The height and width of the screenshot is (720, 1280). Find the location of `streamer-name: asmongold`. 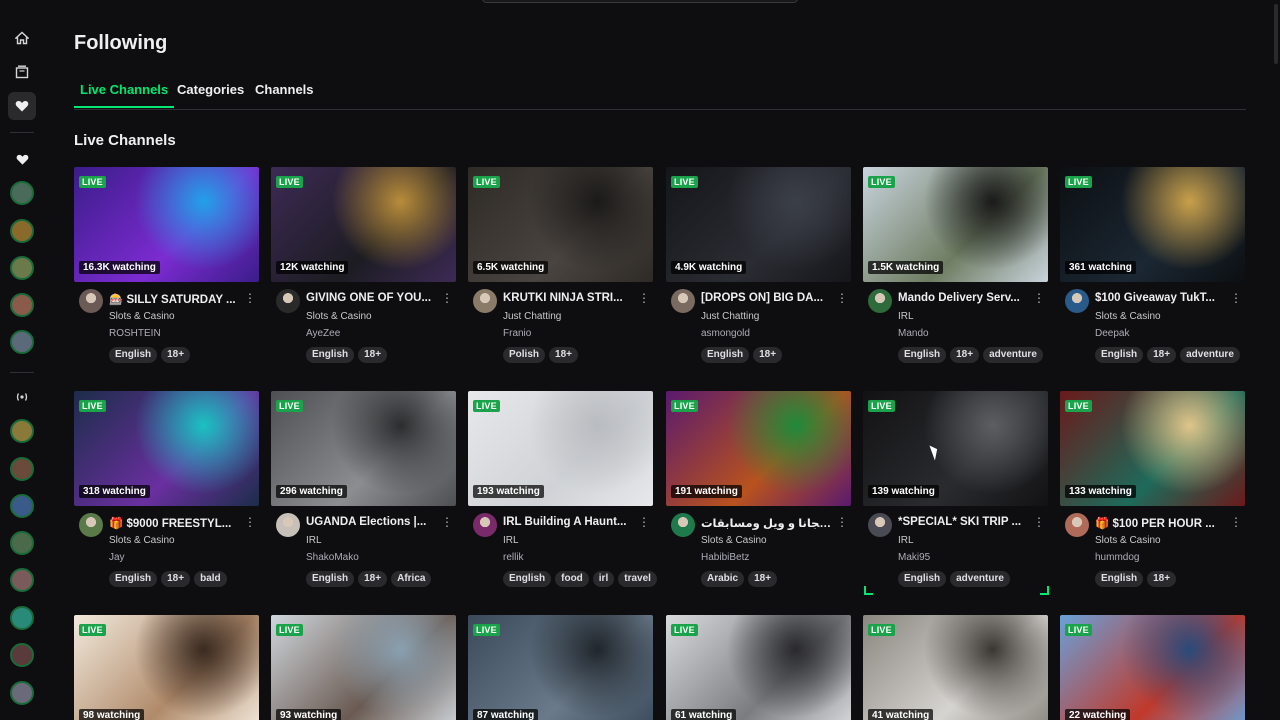

streamer-name: asmongold is located at coordinates (725, 333).